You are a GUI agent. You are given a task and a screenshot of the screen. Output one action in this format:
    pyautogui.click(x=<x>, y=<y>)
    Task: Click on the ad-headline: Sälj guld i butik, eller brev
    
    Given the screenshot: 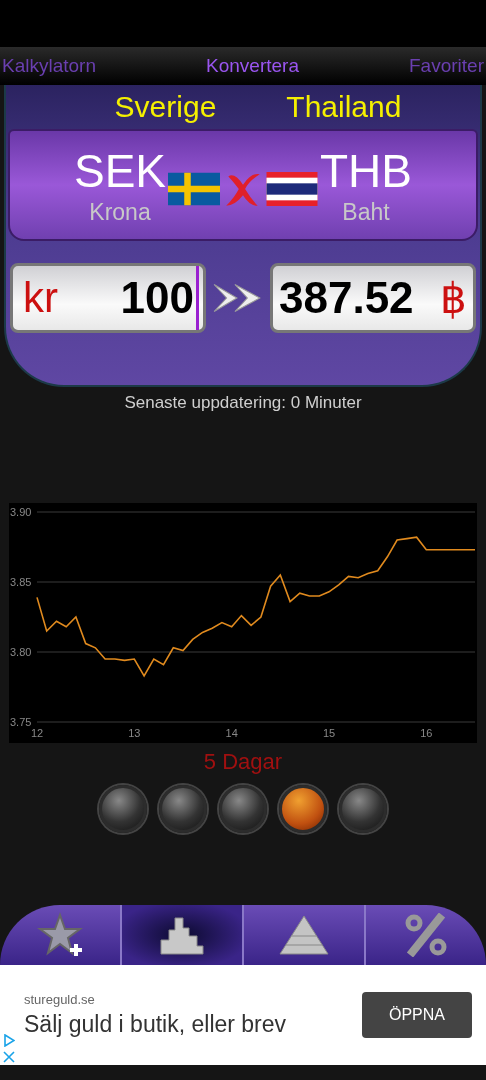 What is the action you would take?
    pyautogui.click(x=156, y=1024)
    